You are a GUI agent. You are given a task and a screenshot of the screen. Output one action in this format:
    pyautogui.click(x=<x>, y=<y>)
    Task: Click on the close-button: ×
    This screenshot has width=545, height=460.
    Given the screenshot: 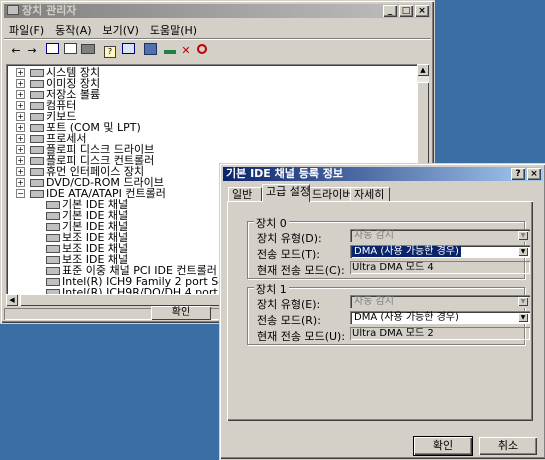 What is the action you would take?
    pyautogui.click(x=422, y=11)
    